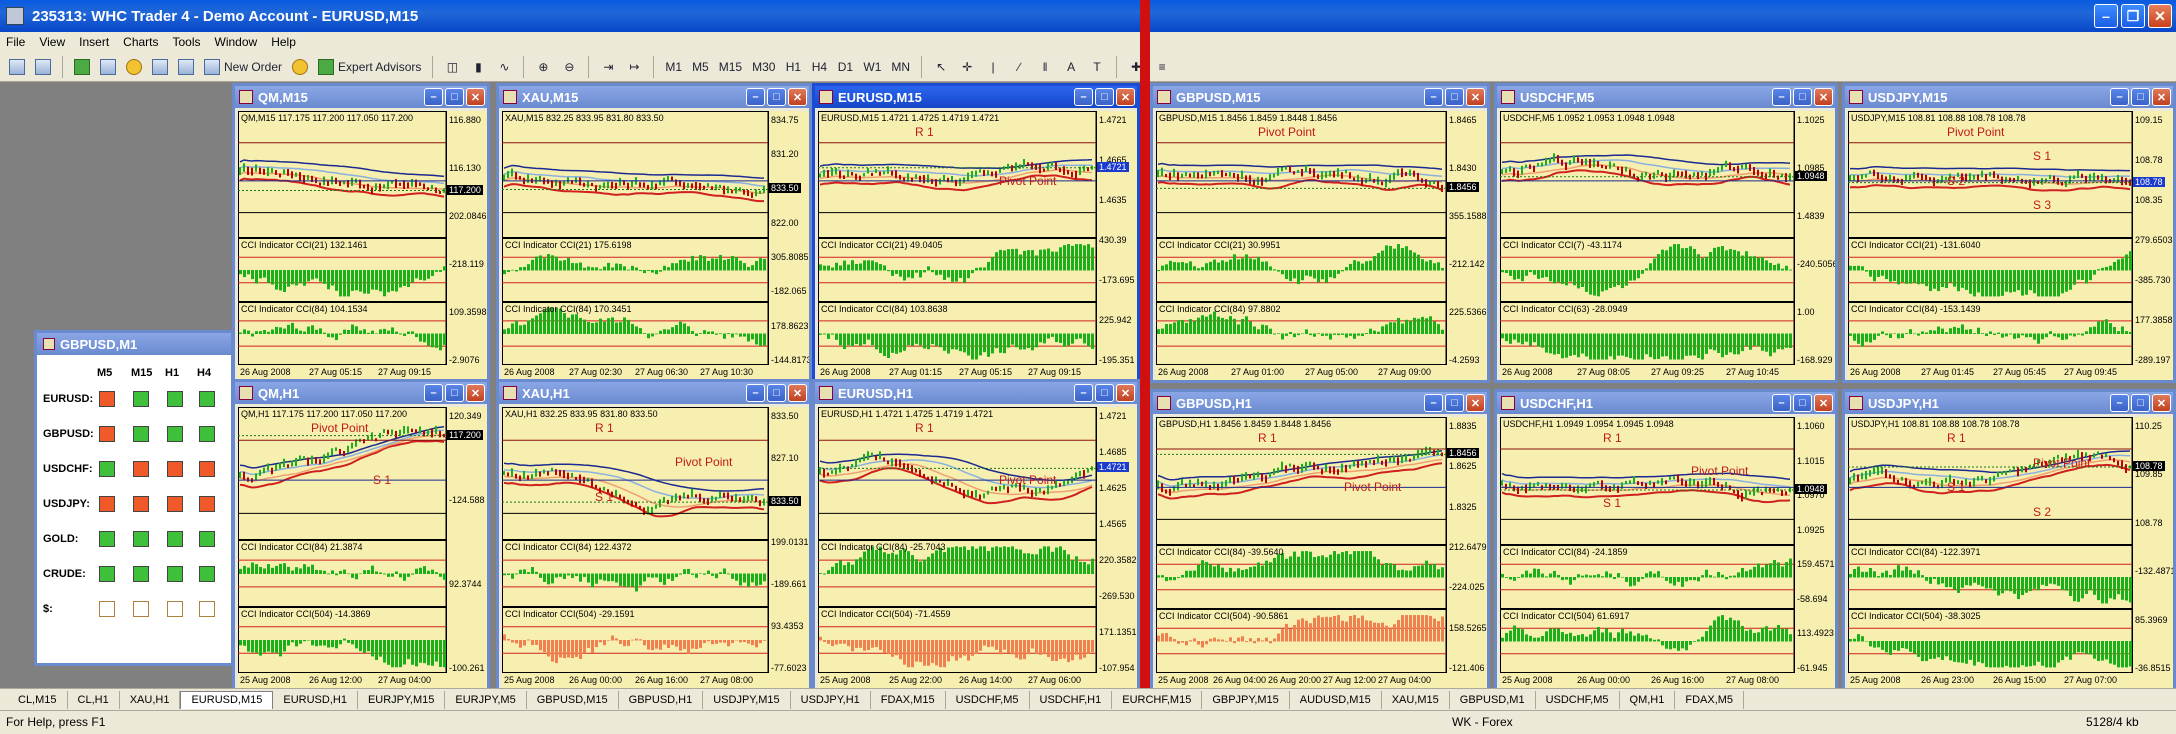  I want to click on terminal-button, so click(160, 67).